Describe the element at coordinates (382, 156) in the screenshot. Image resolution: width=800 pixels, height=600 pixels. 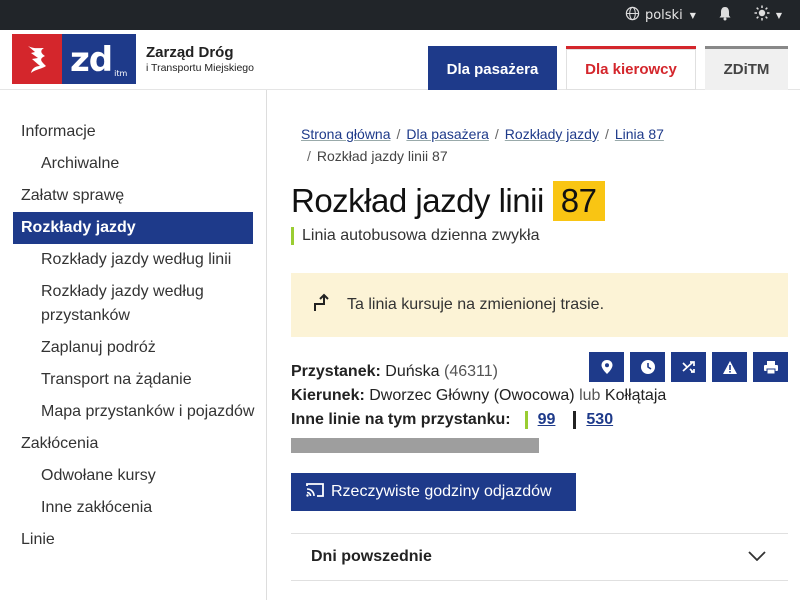
I see `breadcrumb-current: Rozkład jazdy linii 87` at that location.